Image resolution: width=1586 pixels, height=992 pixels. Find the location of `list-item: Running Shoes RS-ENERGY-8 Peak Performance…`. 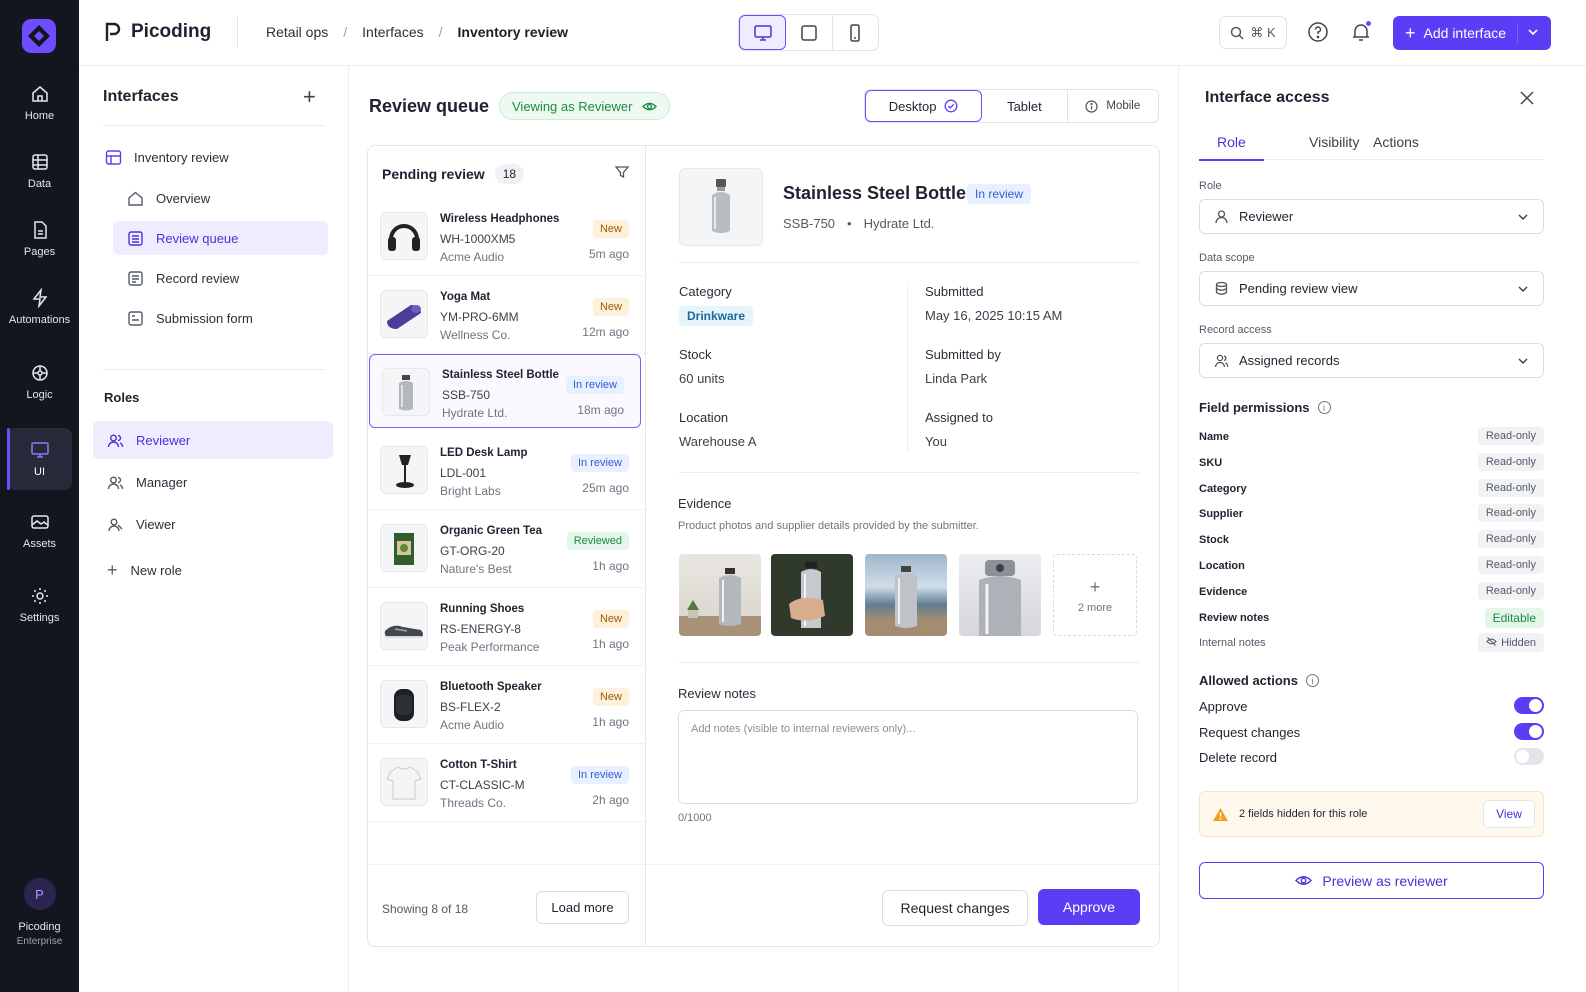

list-item: Running Shoes RS-ENERGY-8 Peak Performance… is located at coordinates (506, 627).